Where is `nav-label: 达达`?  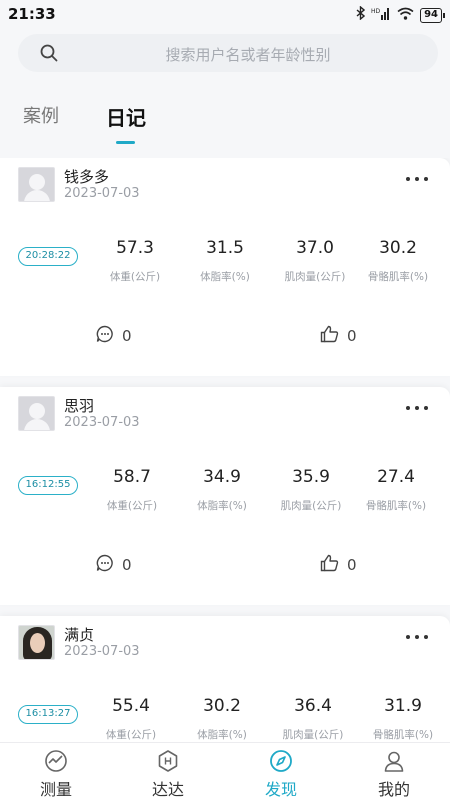 nav-label: 达达 is located at coordinates (167, 789).